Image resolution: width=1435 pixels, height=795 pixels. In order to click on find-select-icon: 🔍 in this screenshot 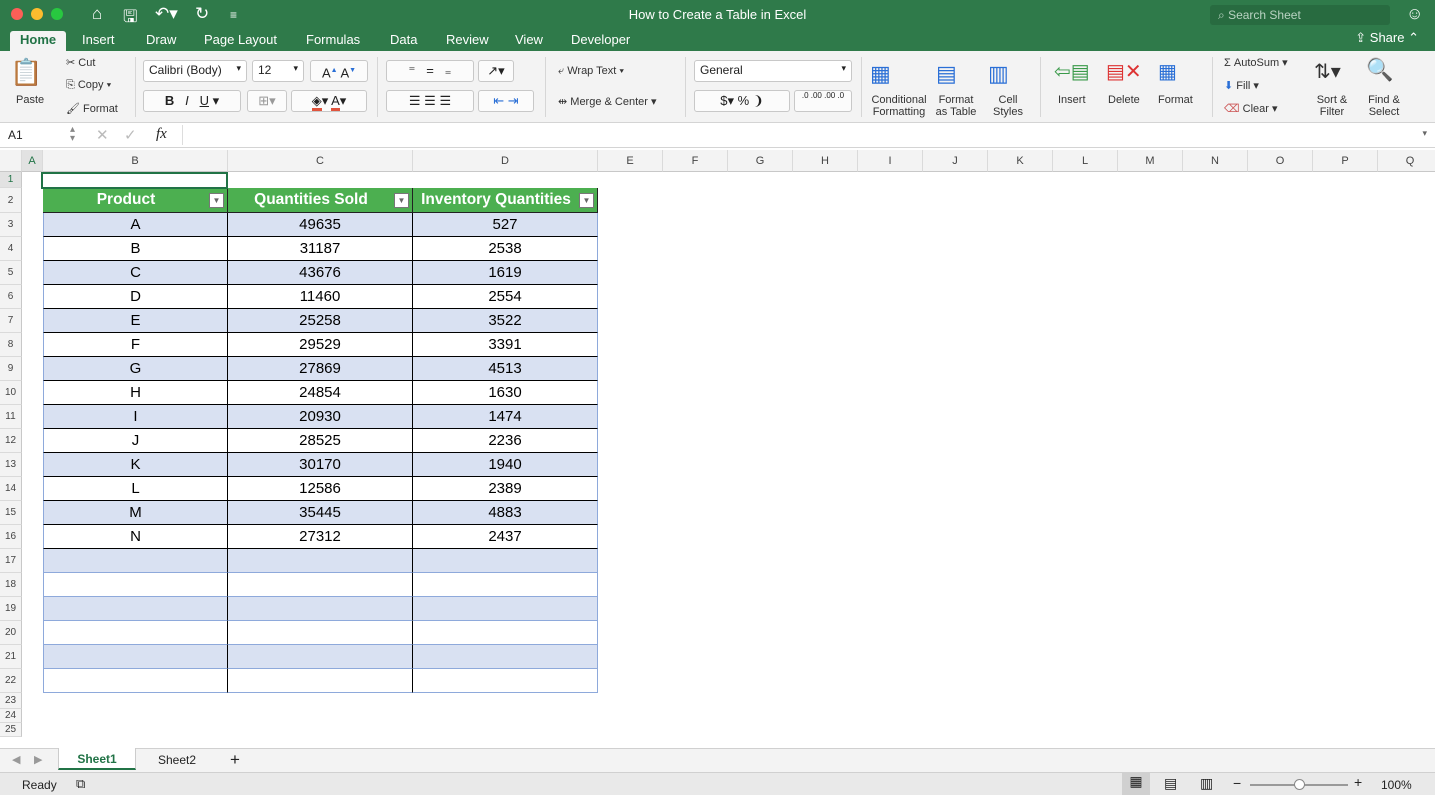, I will do `click(1379, 70)`.